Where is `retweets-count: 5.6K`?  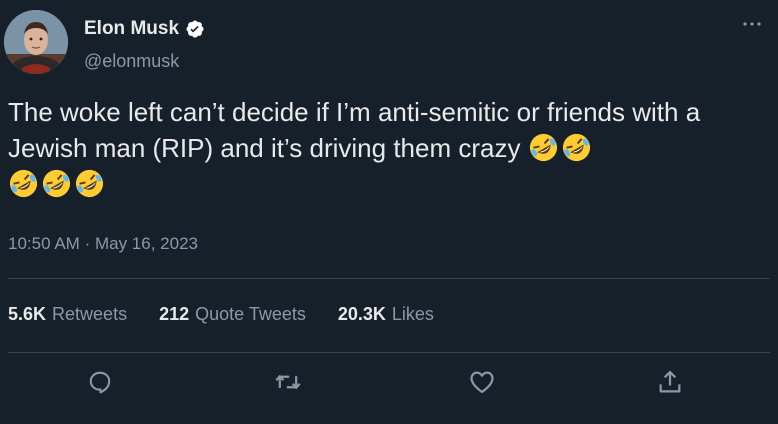 retweets-count: 5.6K is located at coordinates (27, 314).